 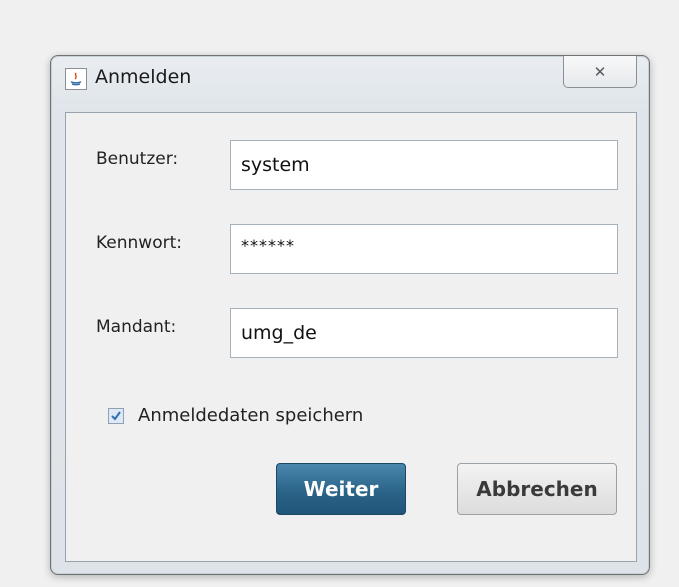 What do you see at coordinates (143, 77) in the screenshot?
I see `window-title: Anmelden` at bounding box center [143, 77].